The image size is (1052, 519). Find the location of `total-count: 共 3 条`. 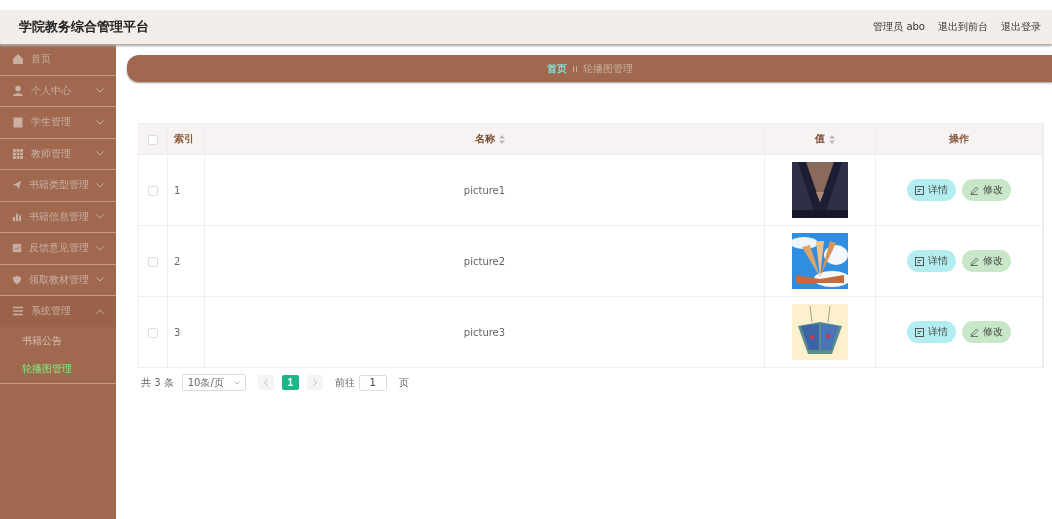

total-count: 共 3 条 is located at coordinates (157, 382).